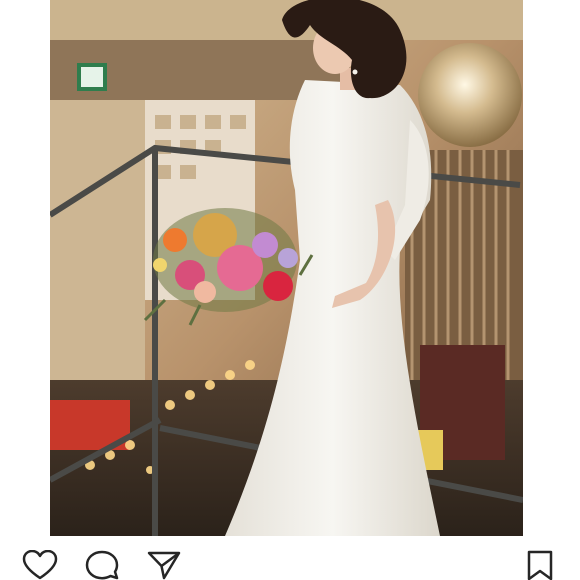 The height and width of the screenshot is (580, 580). Describe the element at coordinates (102, 565) in the screenshot. I see `comment-bubble-icon` at that location.